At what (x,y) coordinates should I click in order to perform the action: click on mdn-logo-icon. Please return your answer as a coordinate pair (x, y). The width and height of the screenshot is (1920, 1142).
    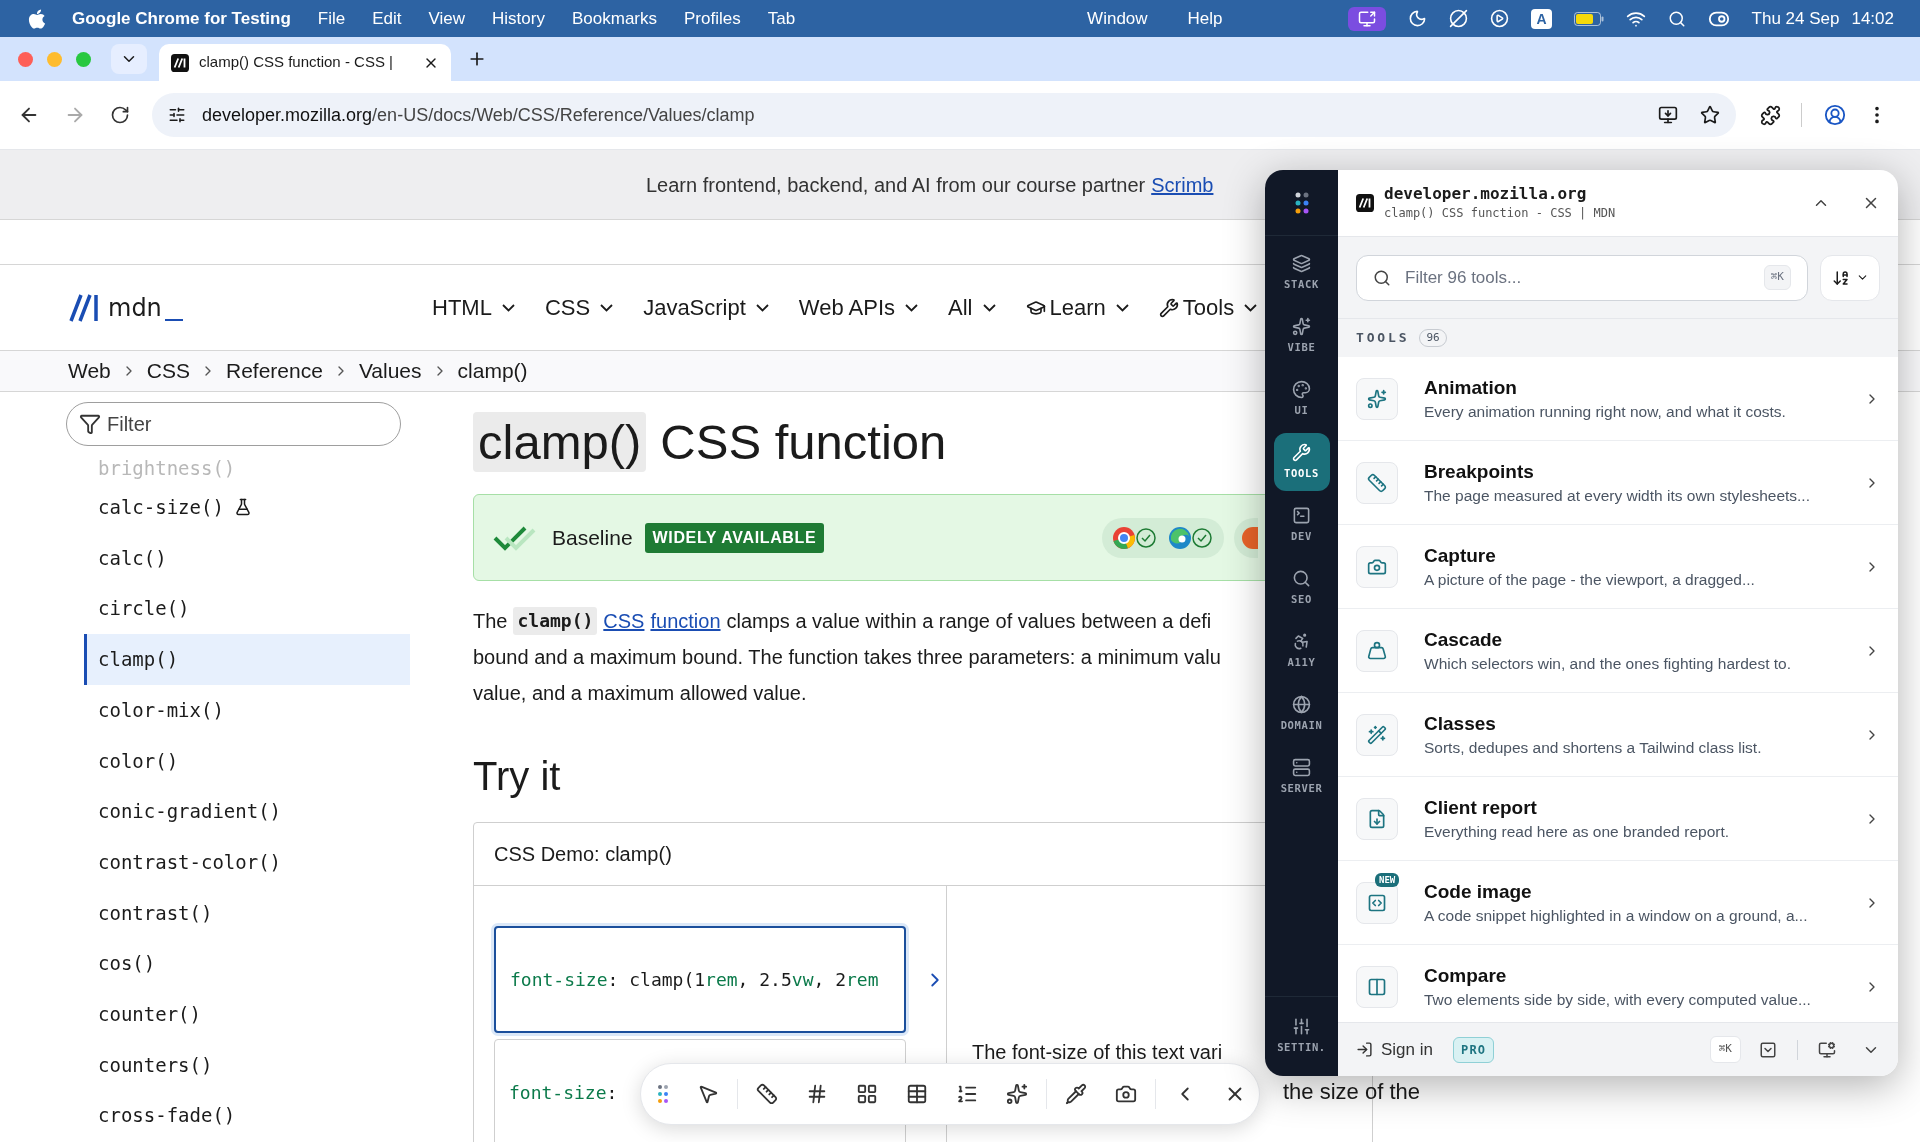
    Looking at the image, I should click on (84, 307).